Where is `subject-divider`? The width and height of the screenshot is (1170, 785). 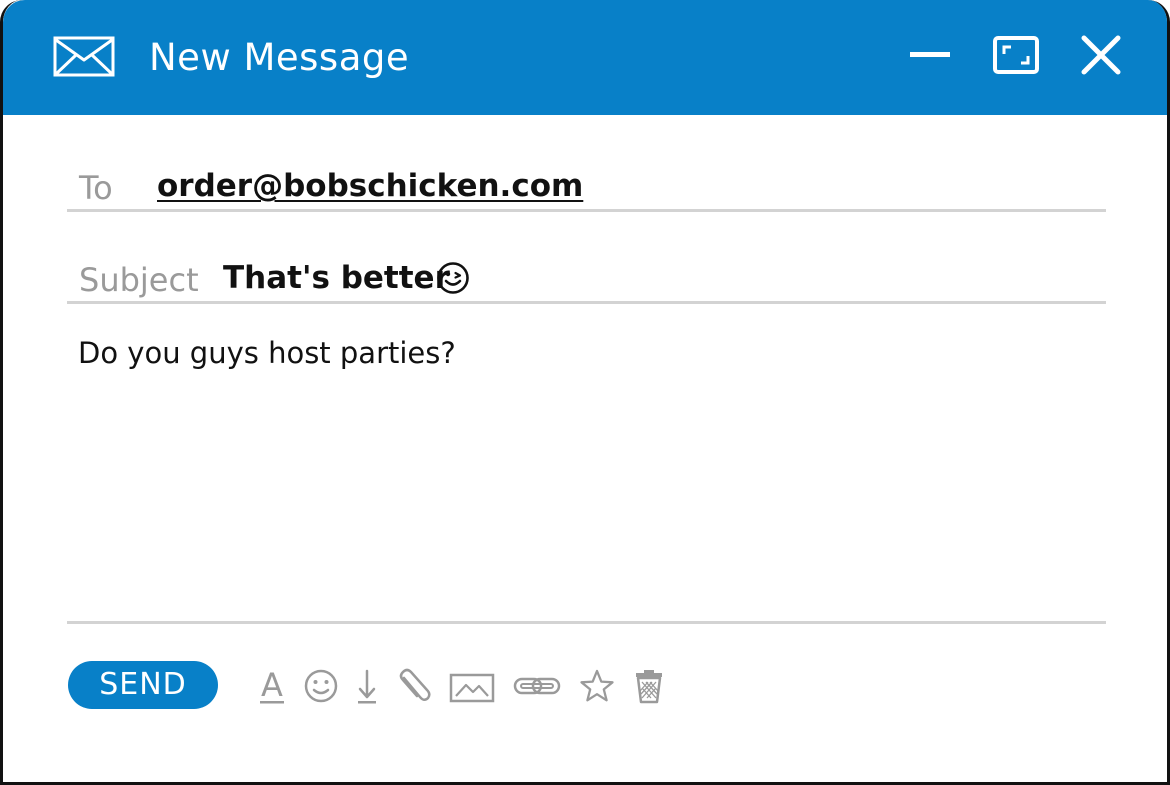
subject-divider is located at coordinates (586, 302).